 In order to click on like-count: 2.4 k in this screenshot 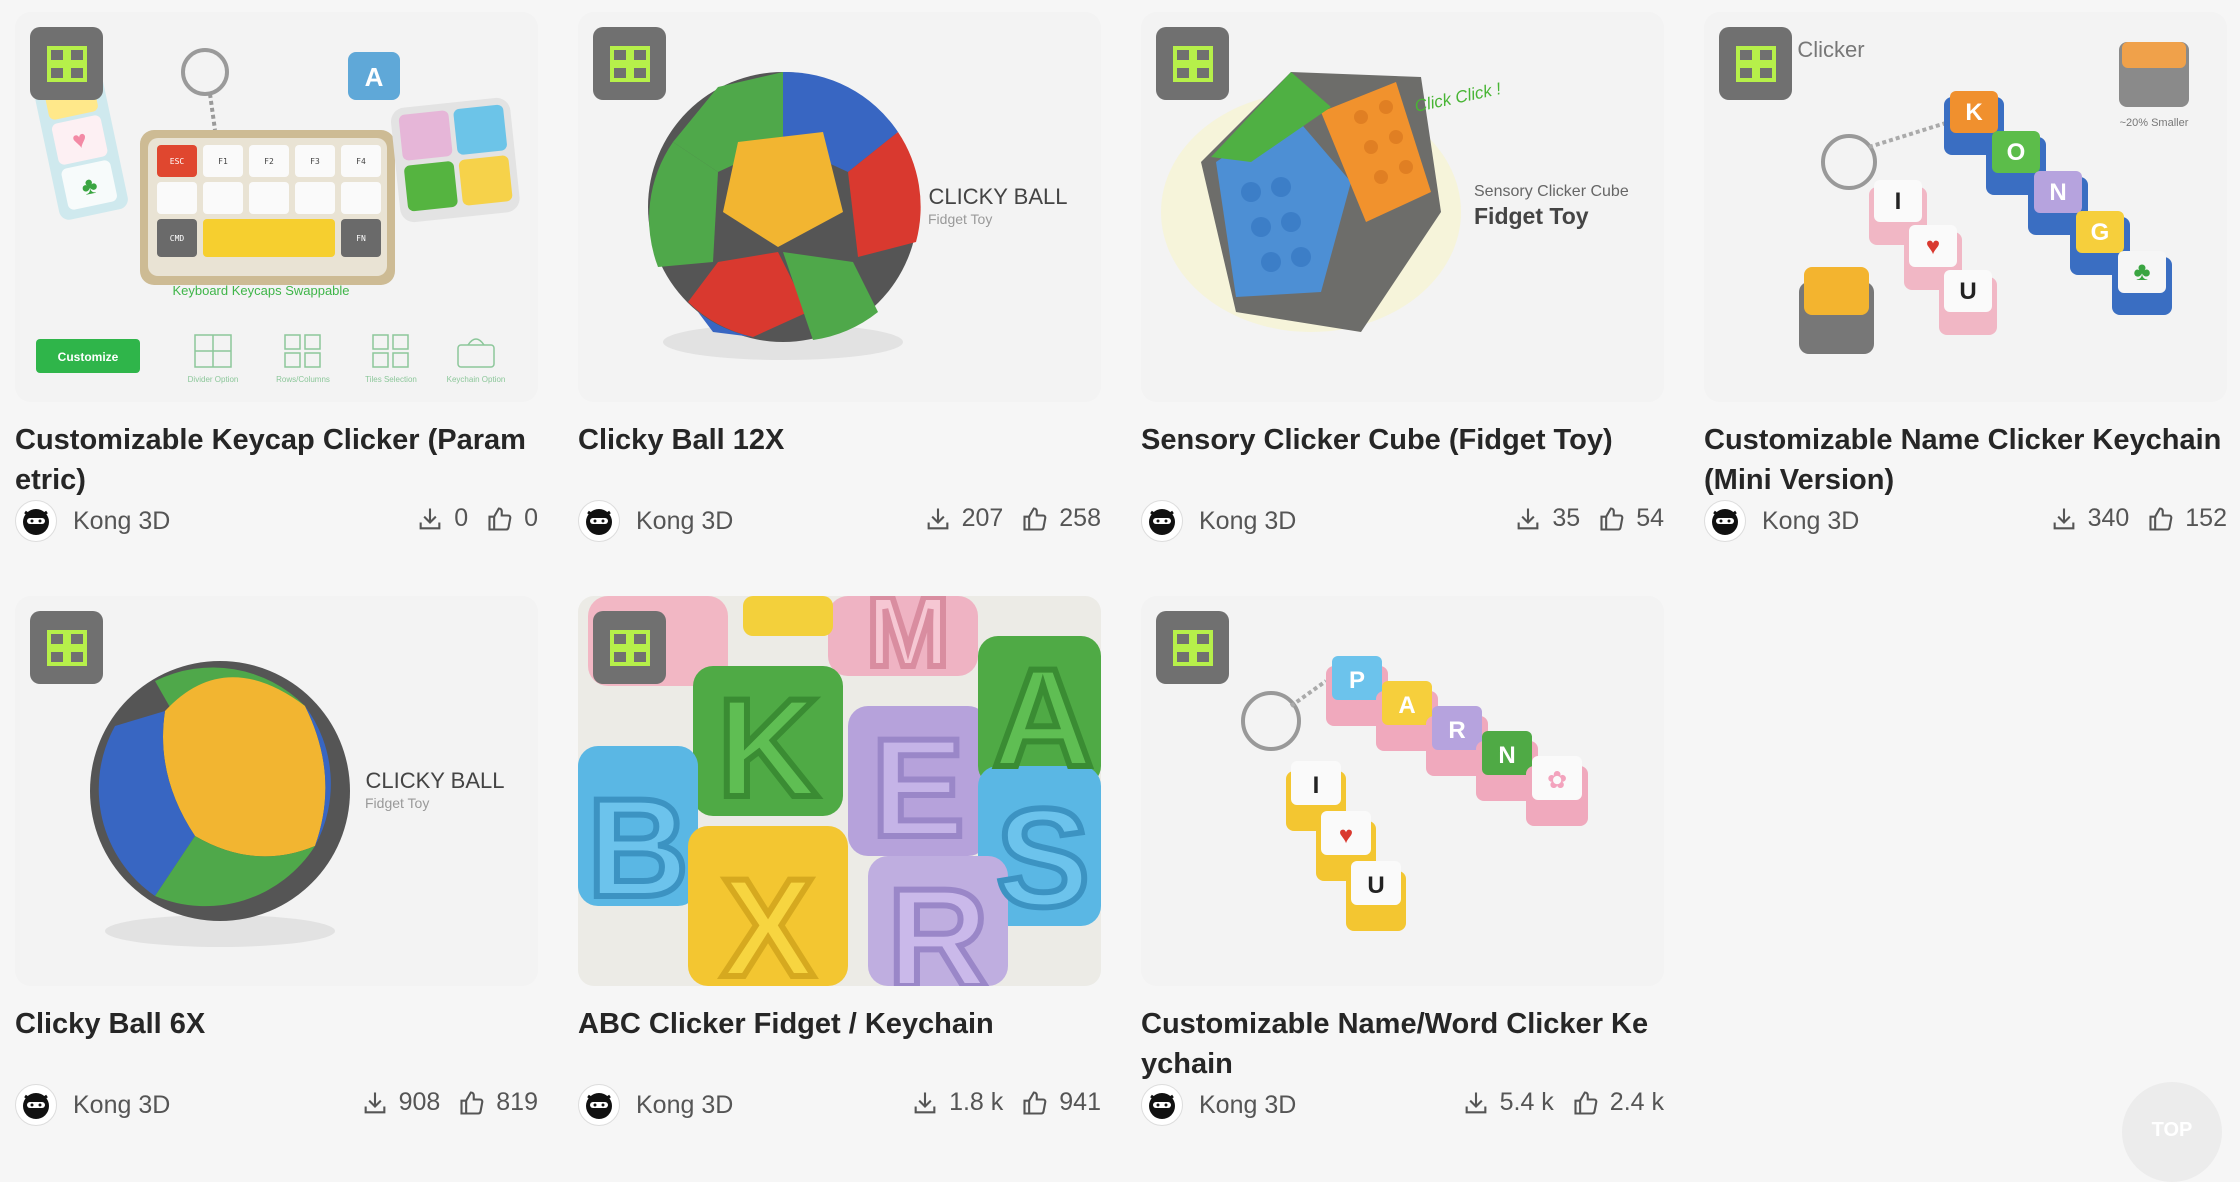, I will do `click(1618, 1102)`.